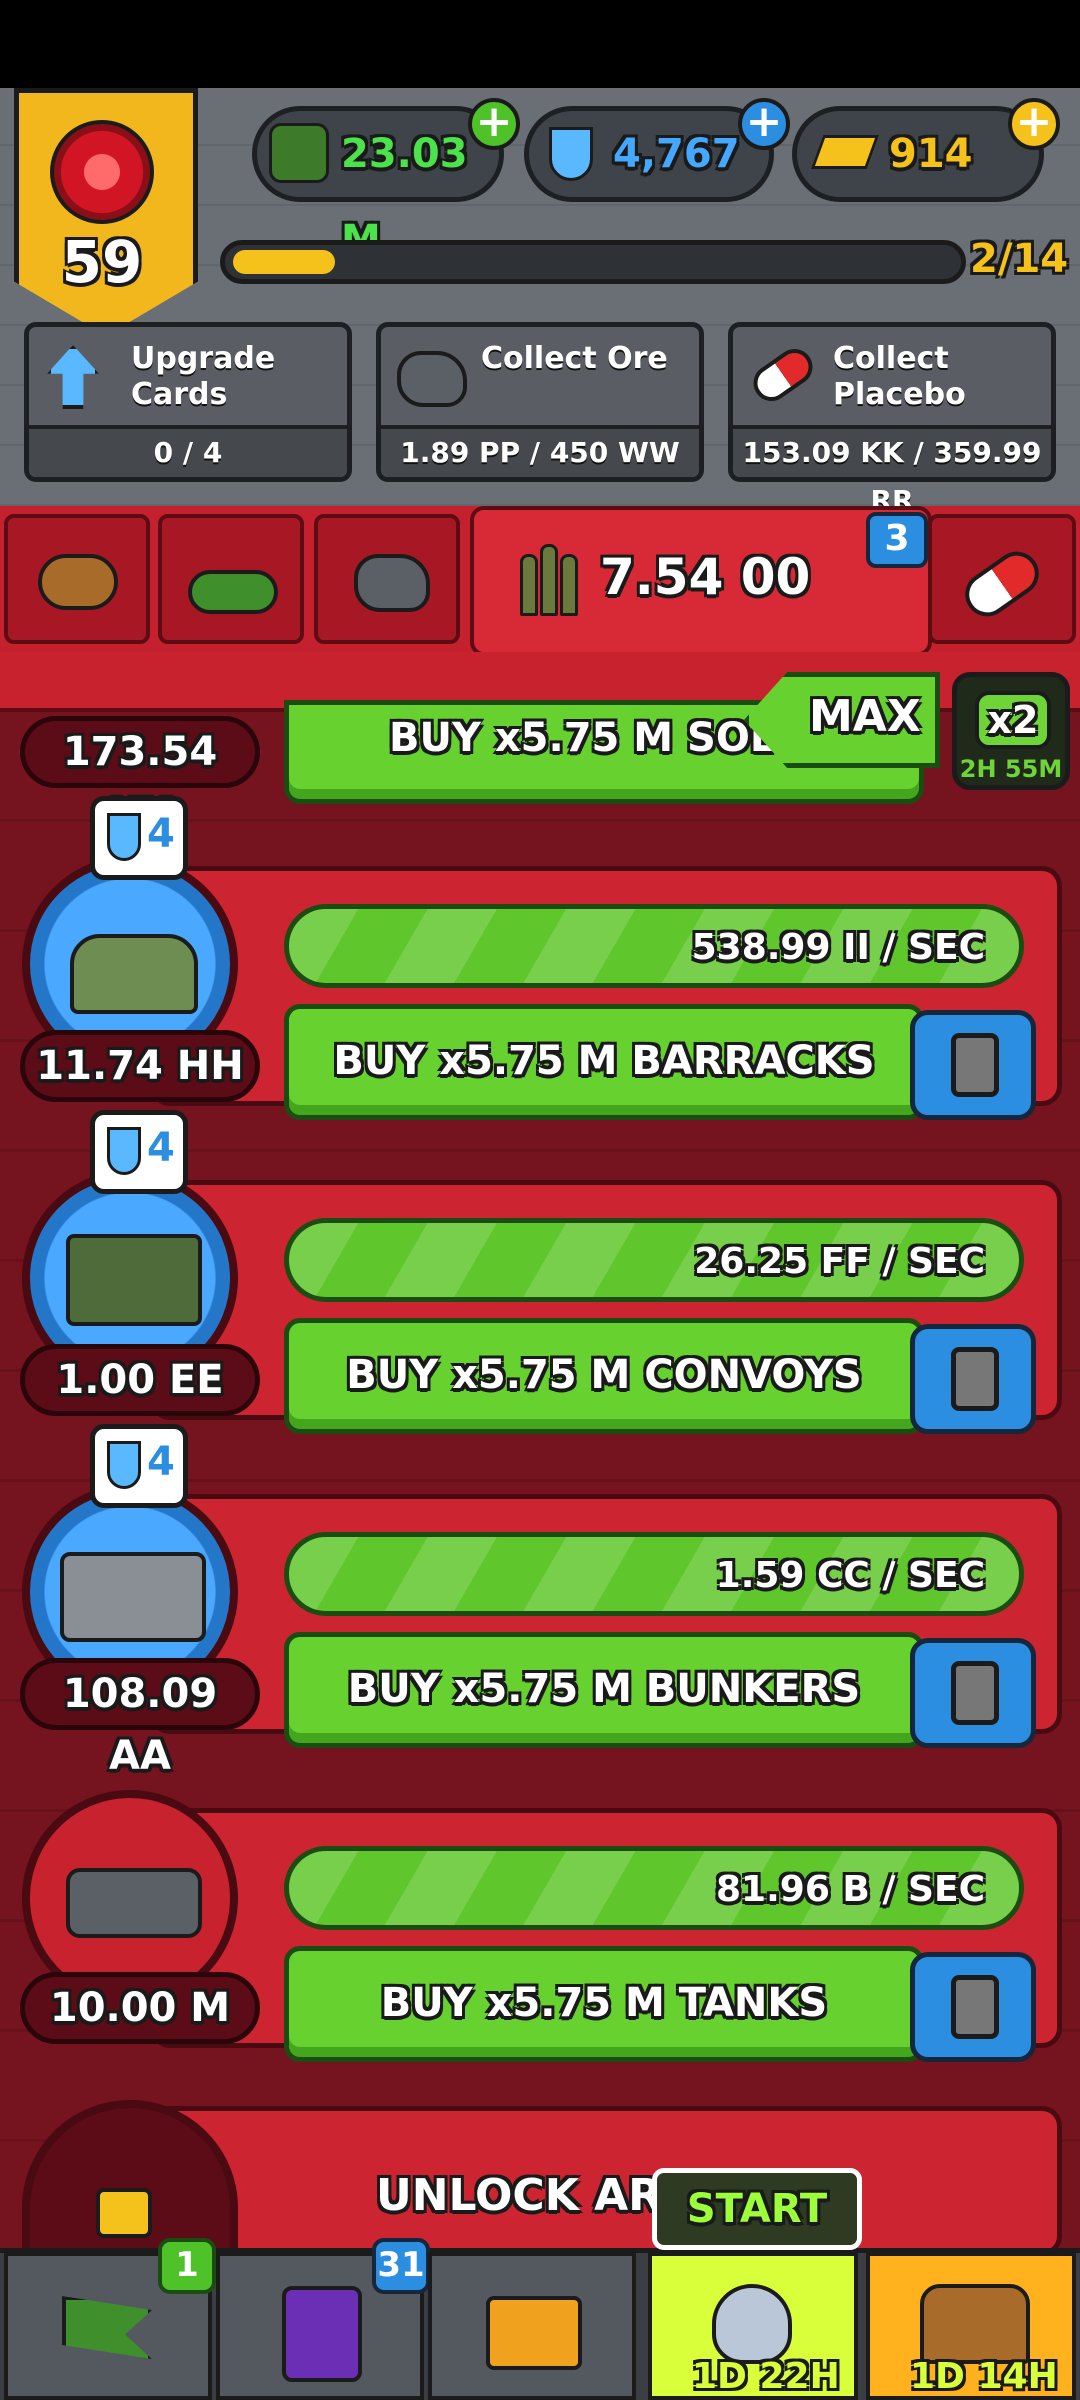  What do you see at coordinates (133, 1597) in the screenshot?
I see `bunker-icon` at bounding box center [133, 1597].